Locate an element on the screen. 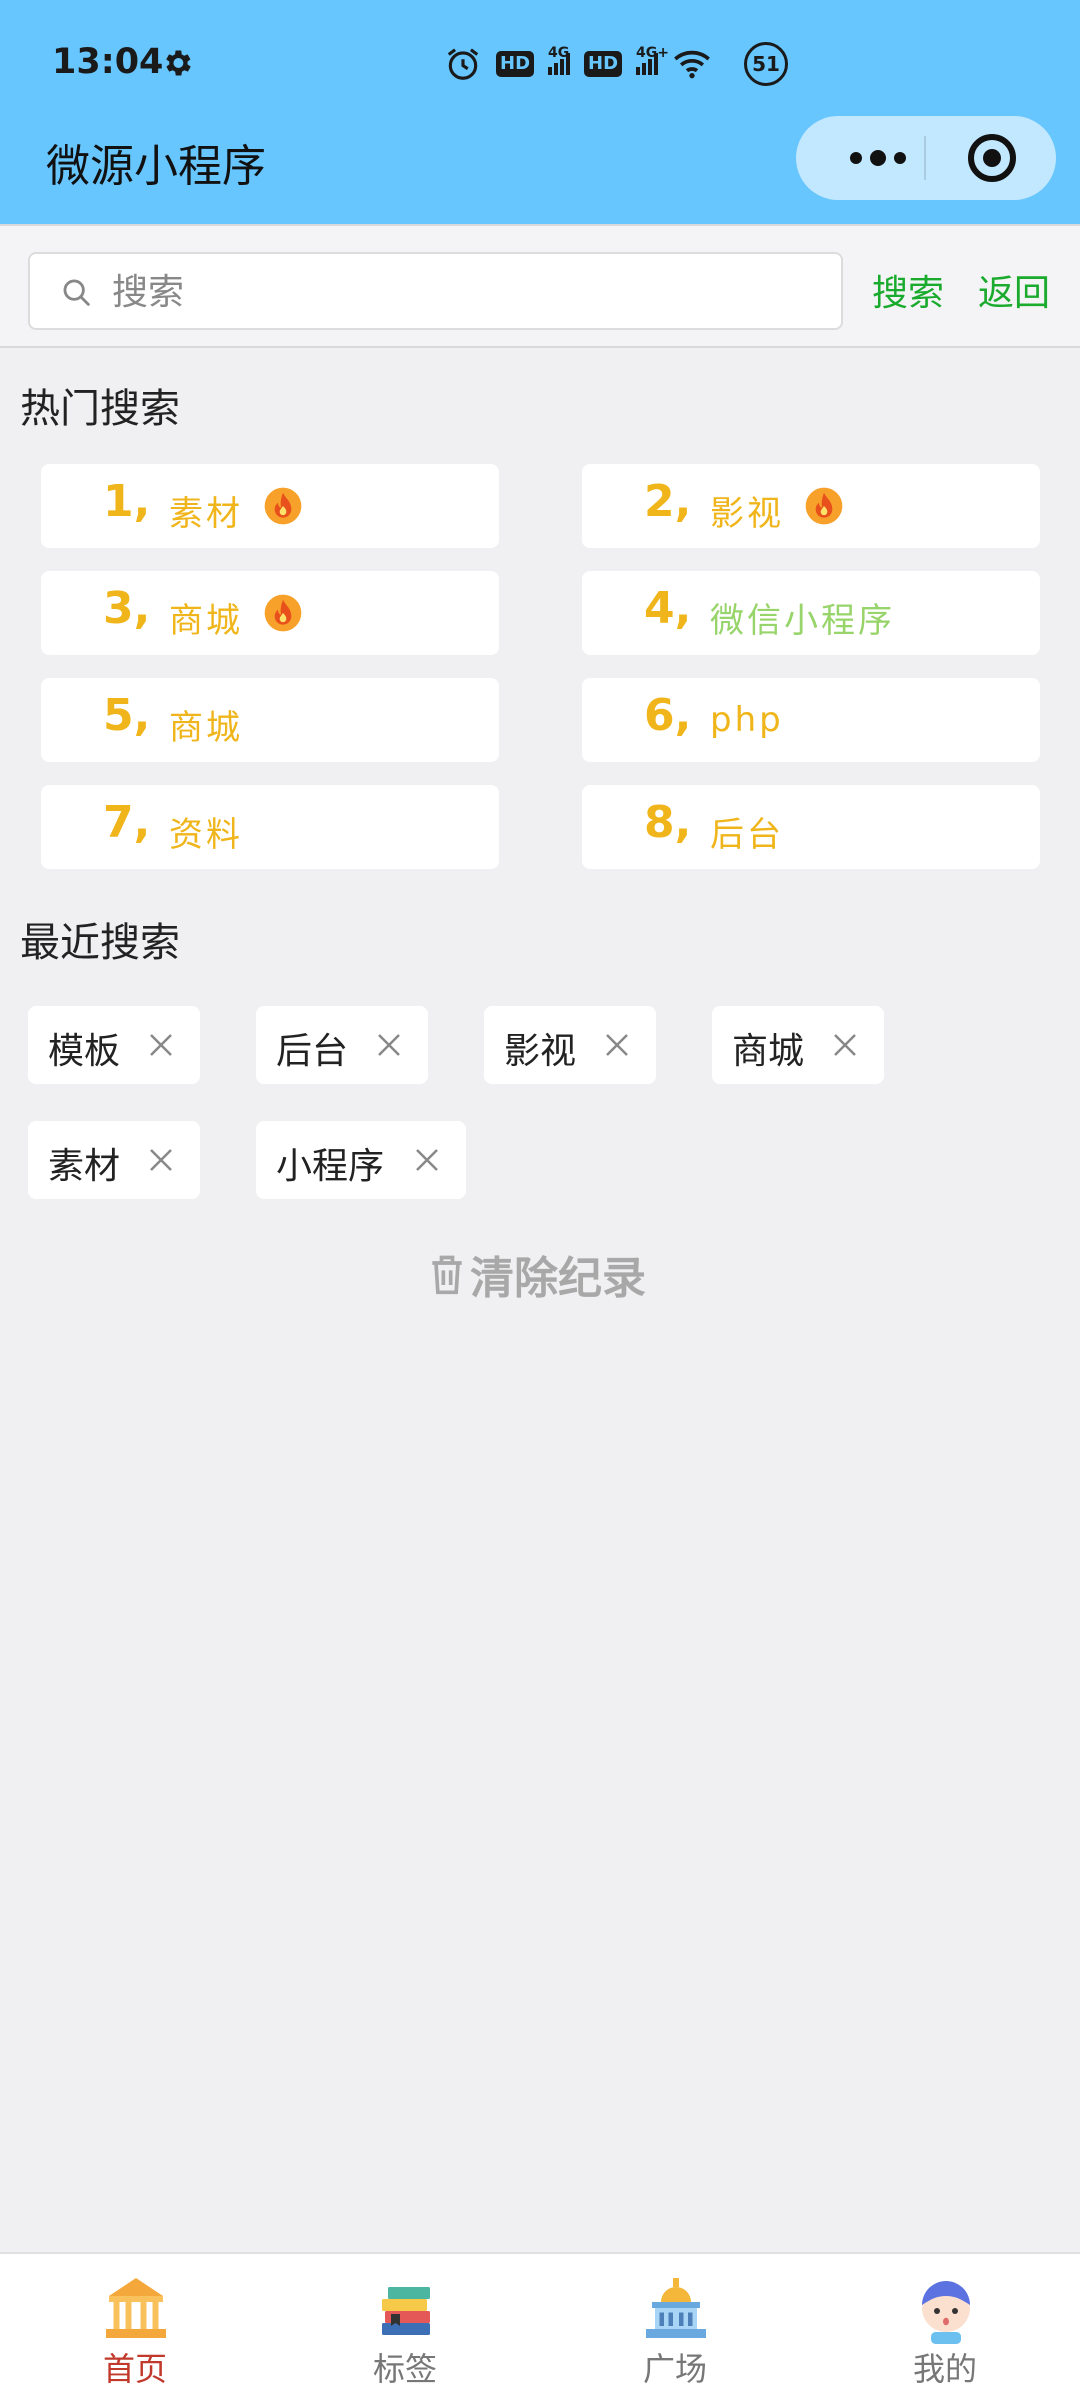 The image size is (1080, 2400). hot-search-item-3: 3, 商城 is located at coordinates (270, 613).